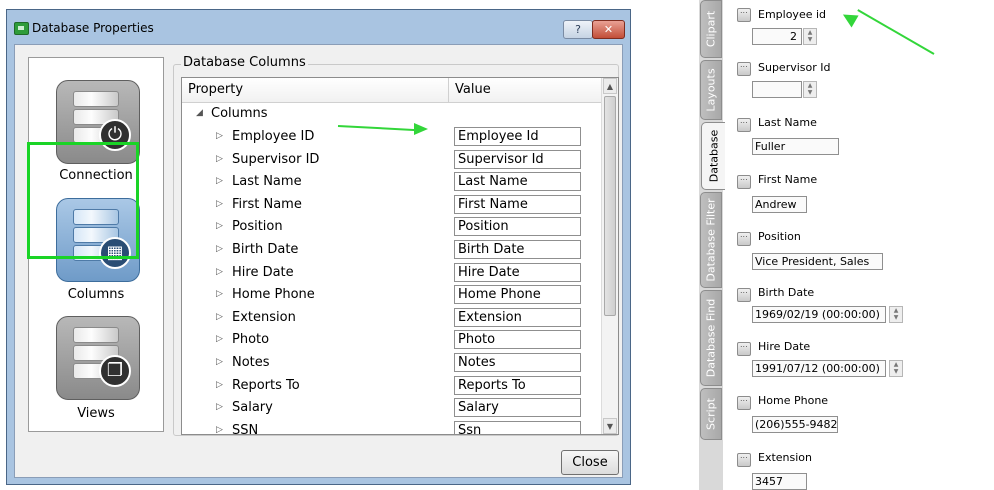 Image resolution: width=994 pixels, height=490 pixels. Describe the element at coordinates (257, 226) in the screenshot. I see `row-property: Position` at that location.